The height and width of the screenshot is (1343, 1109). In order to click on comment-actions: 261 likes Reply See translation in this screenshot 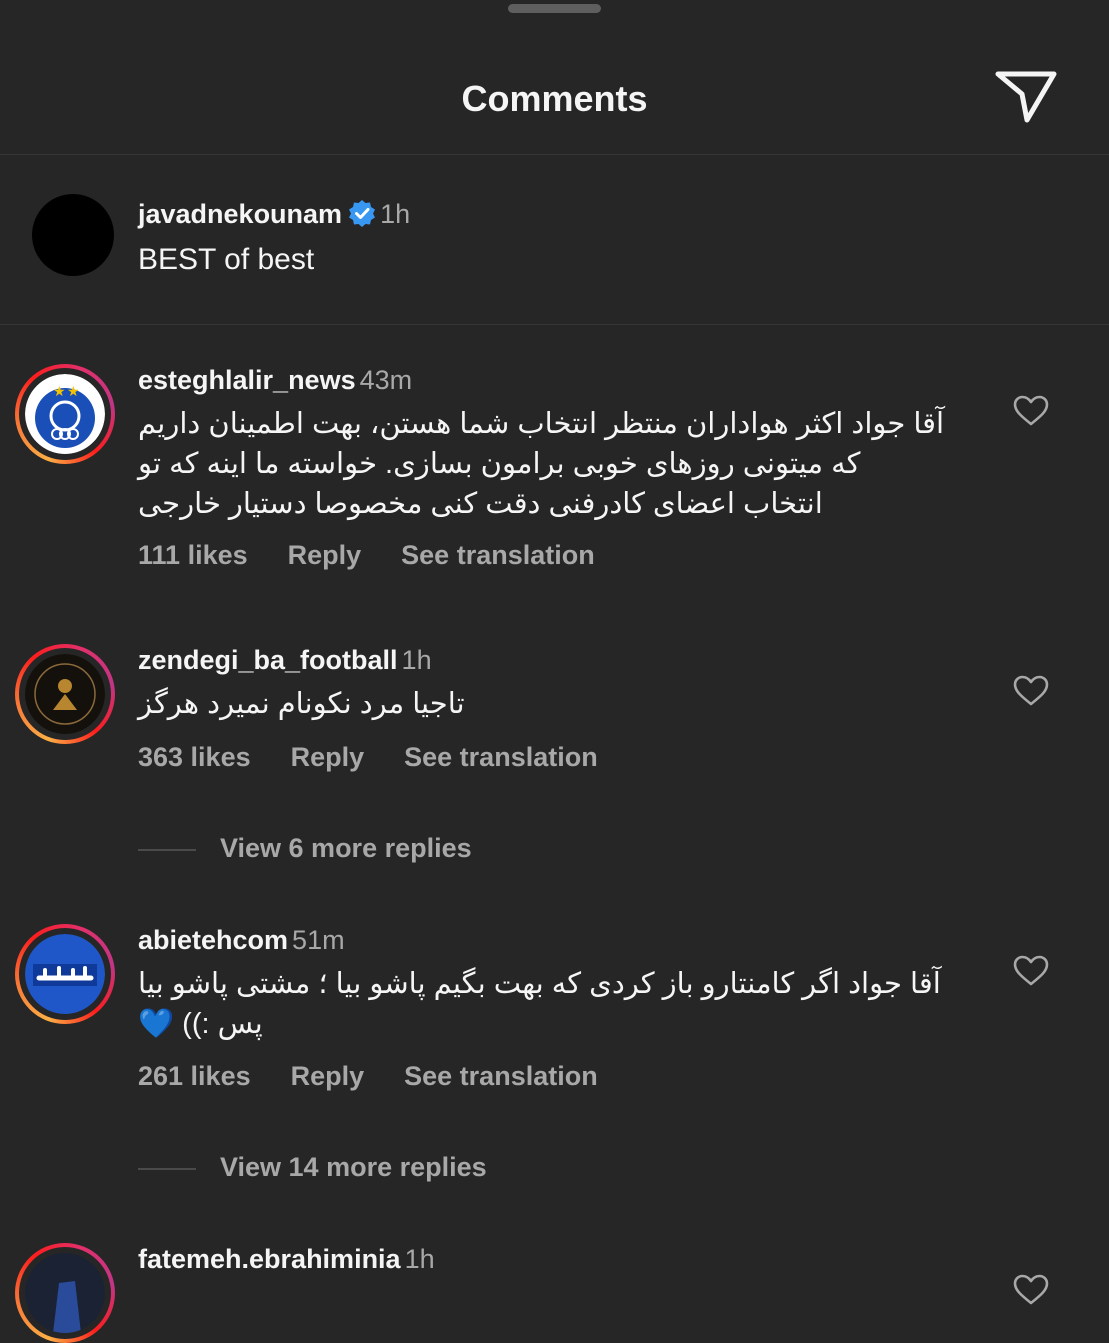, I will do `click(388, 1076)`.